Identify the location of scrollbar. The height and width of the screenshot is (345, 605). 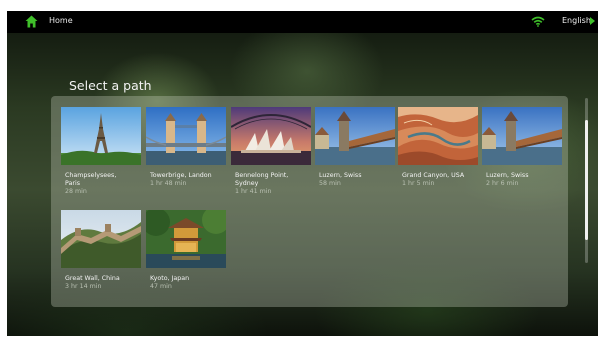
(586, 180).